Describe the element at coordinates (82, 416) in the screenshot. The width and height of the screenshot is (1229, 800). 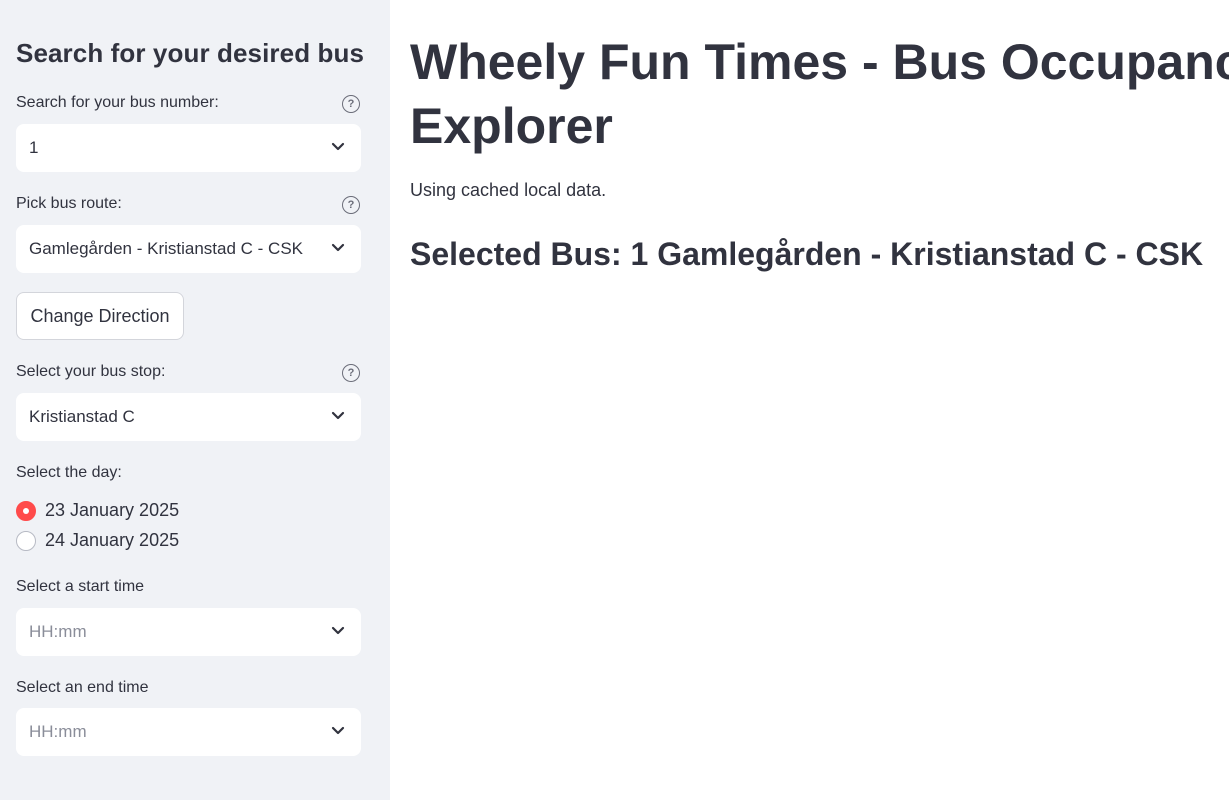
I see `stop-value: Kristianstad C` at that location.